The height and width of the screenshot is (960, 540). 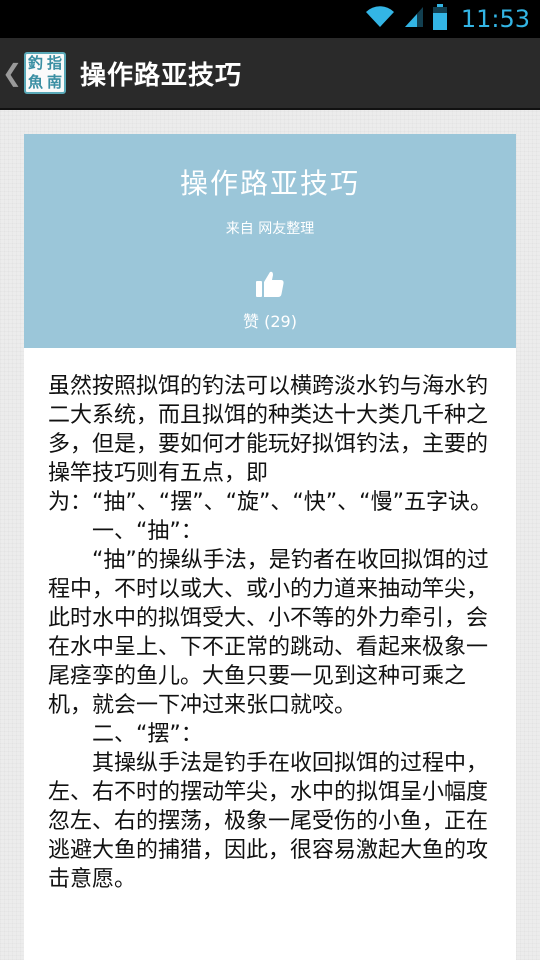 What do you see at coordinates (147, 734) in the screenshot?
I see `section-heading: 二、“摆”：` at bounding box center [147, 734].